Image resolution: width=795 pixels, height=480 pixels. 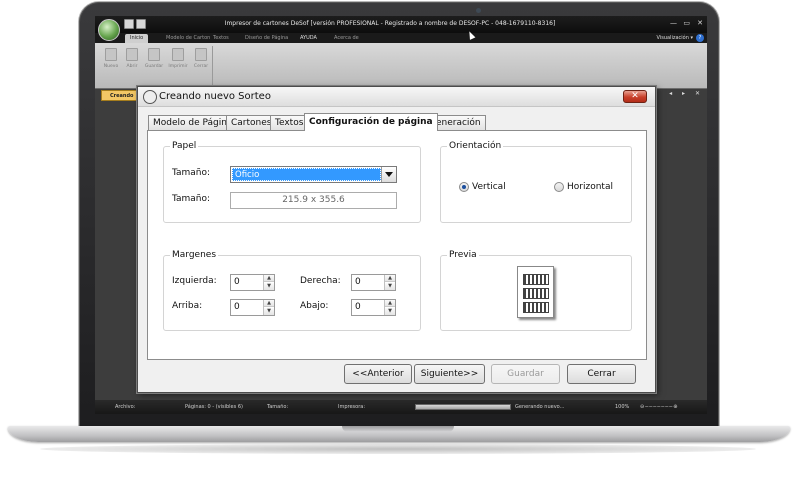 I want to click on visualizacion-menu: Visualización ▾, so click(x=675, y=38).